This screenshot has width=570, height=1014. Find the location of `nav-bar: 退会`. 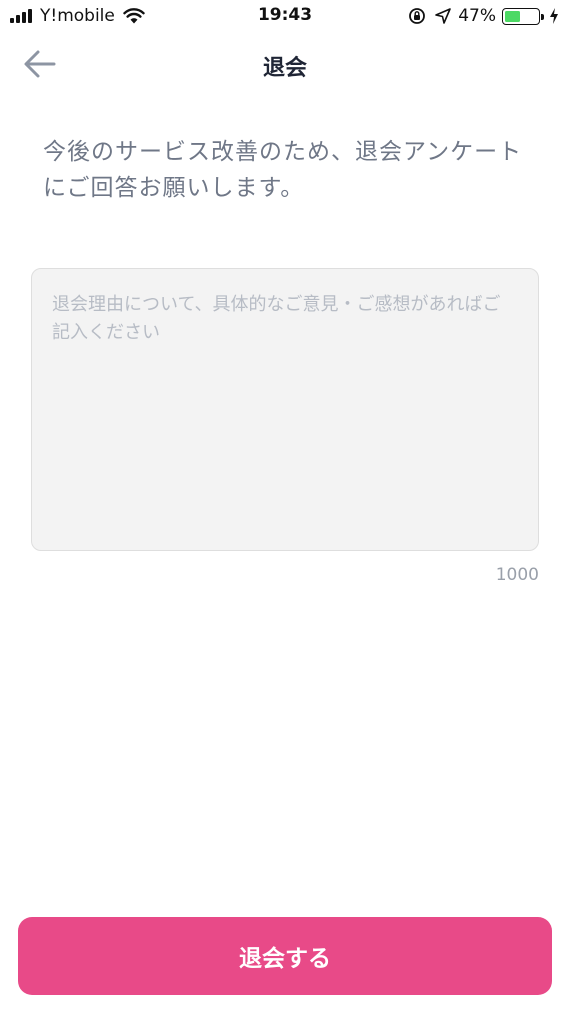

nav-bar: 退会 is located at coordinates (285, 64).